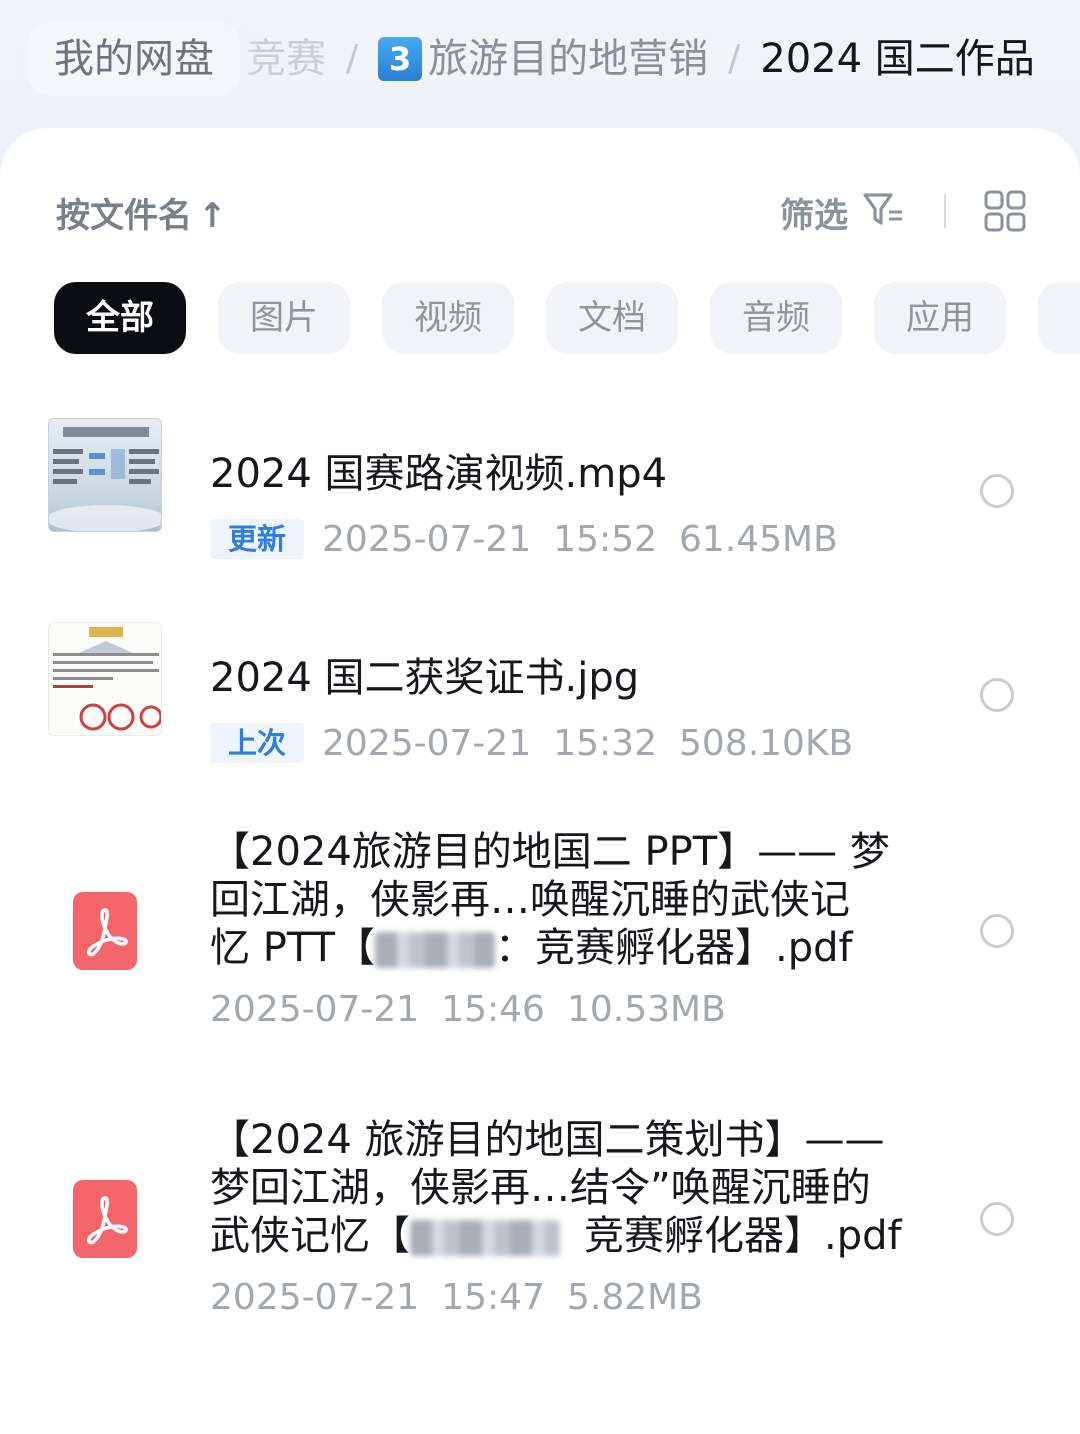  What do you see at coordinates (897, 59) in the screenshot?
I see `breadcrumb-current: 2024 国二作品` at bounding box center [897, 59].